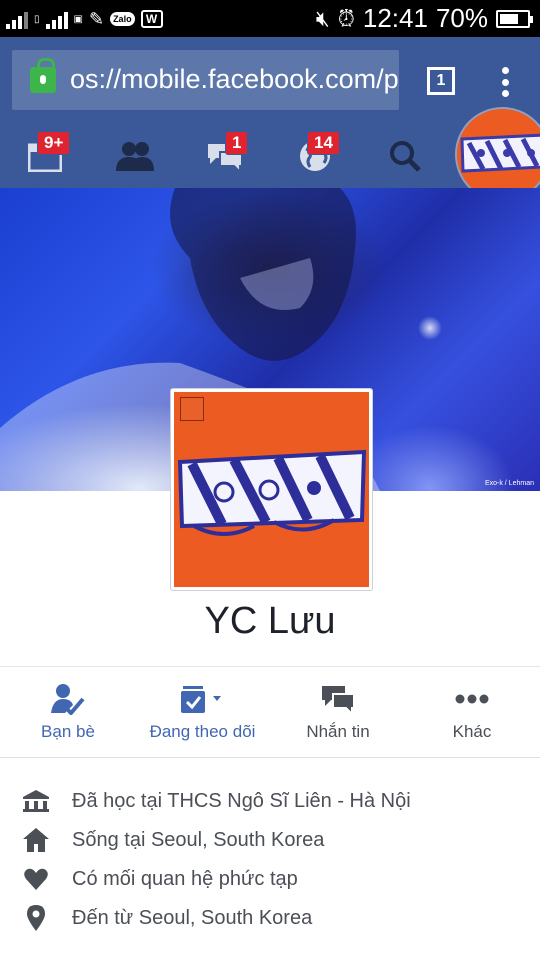 The height and width of the screenshot is (960, 540). I want to click on more-label: Khác, so click(472, 731).